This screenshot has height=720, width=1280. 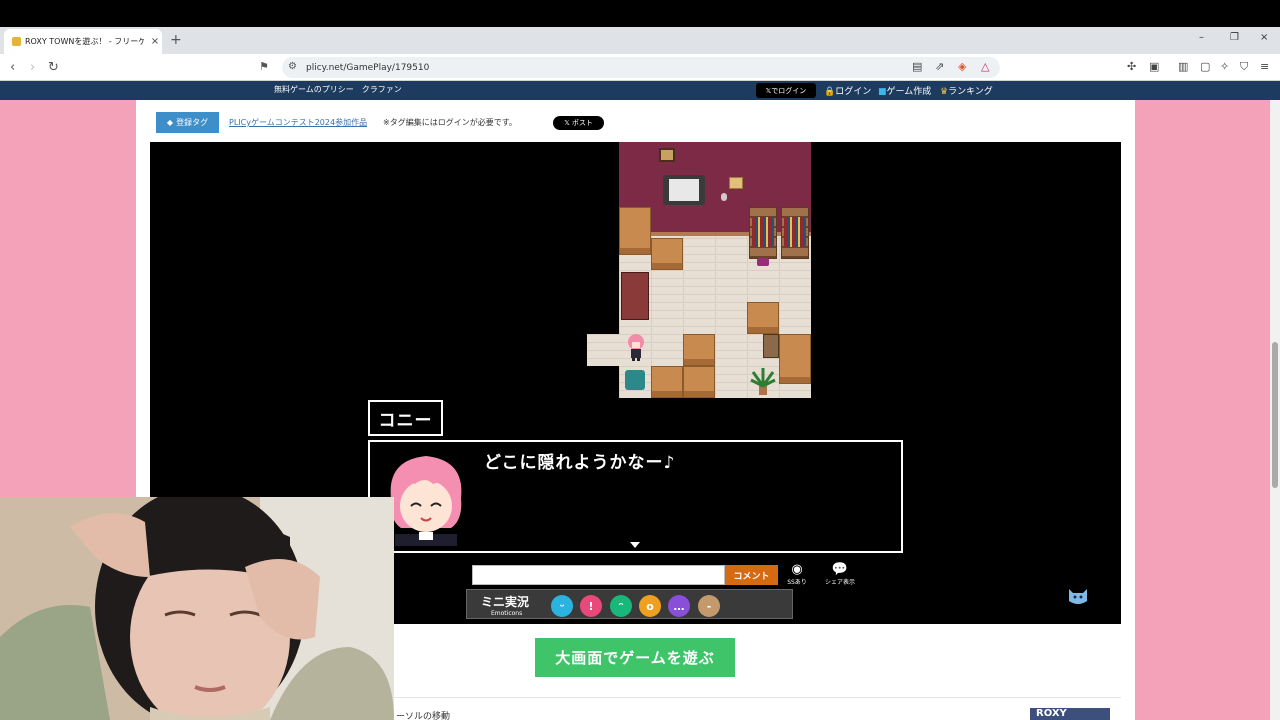 What do you see at coordinates (170, 122) in the screenshot?
I see `tag-icon: ◆` at bounding box center [170, 122].